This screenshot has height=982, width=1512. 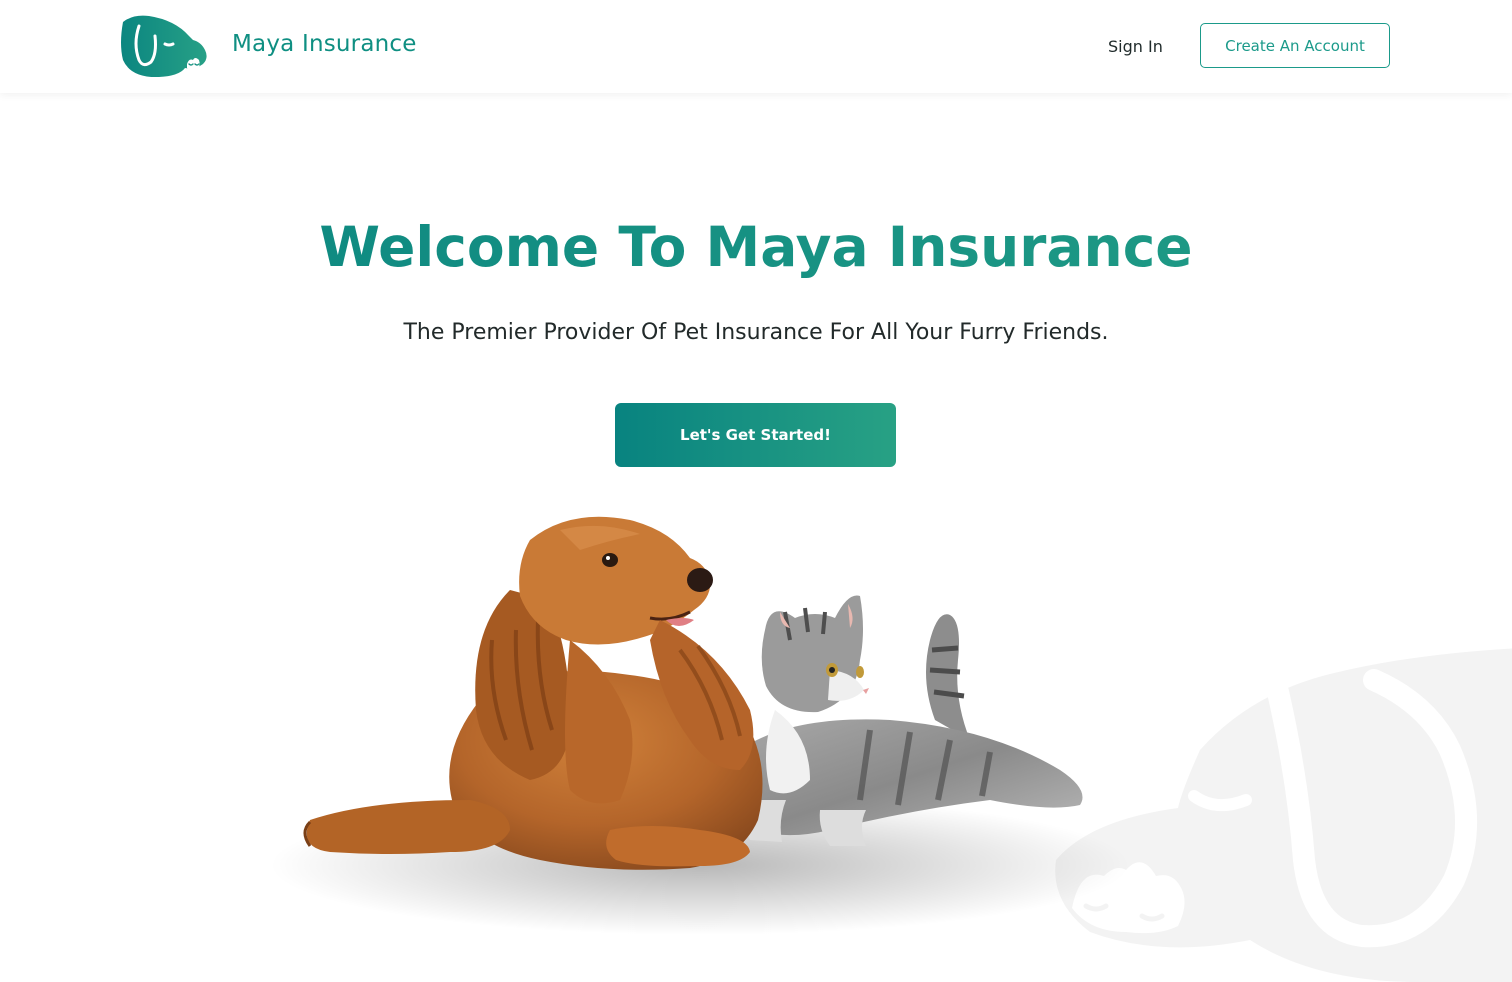 I want to click on hero-title: Welcome To Maya Insurance, so click(x=756, y=247).